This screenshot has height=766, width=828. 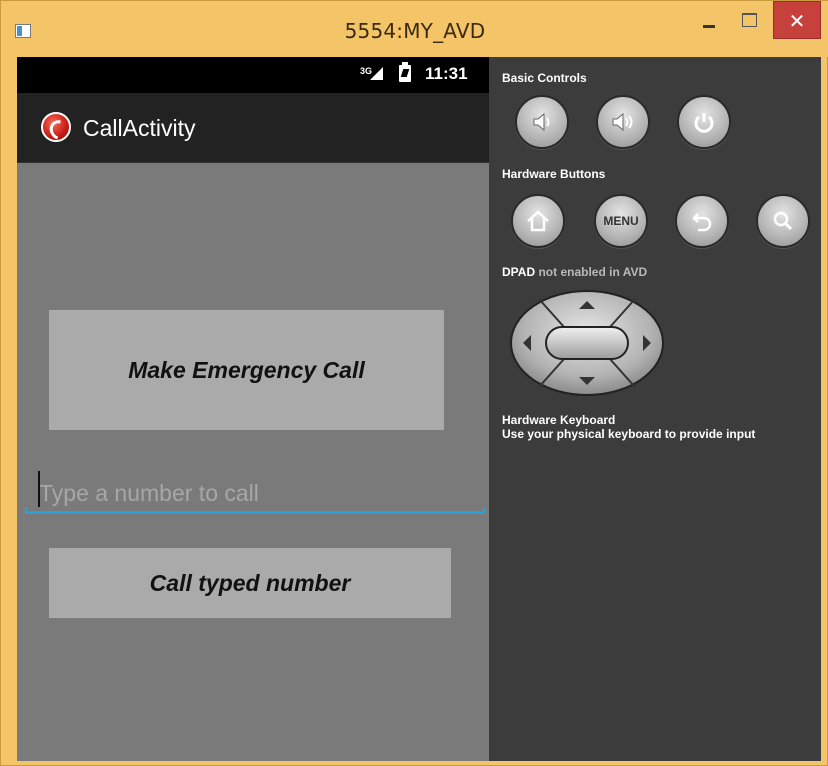 I want to click on text-cursor, so click(x=39, y=489).